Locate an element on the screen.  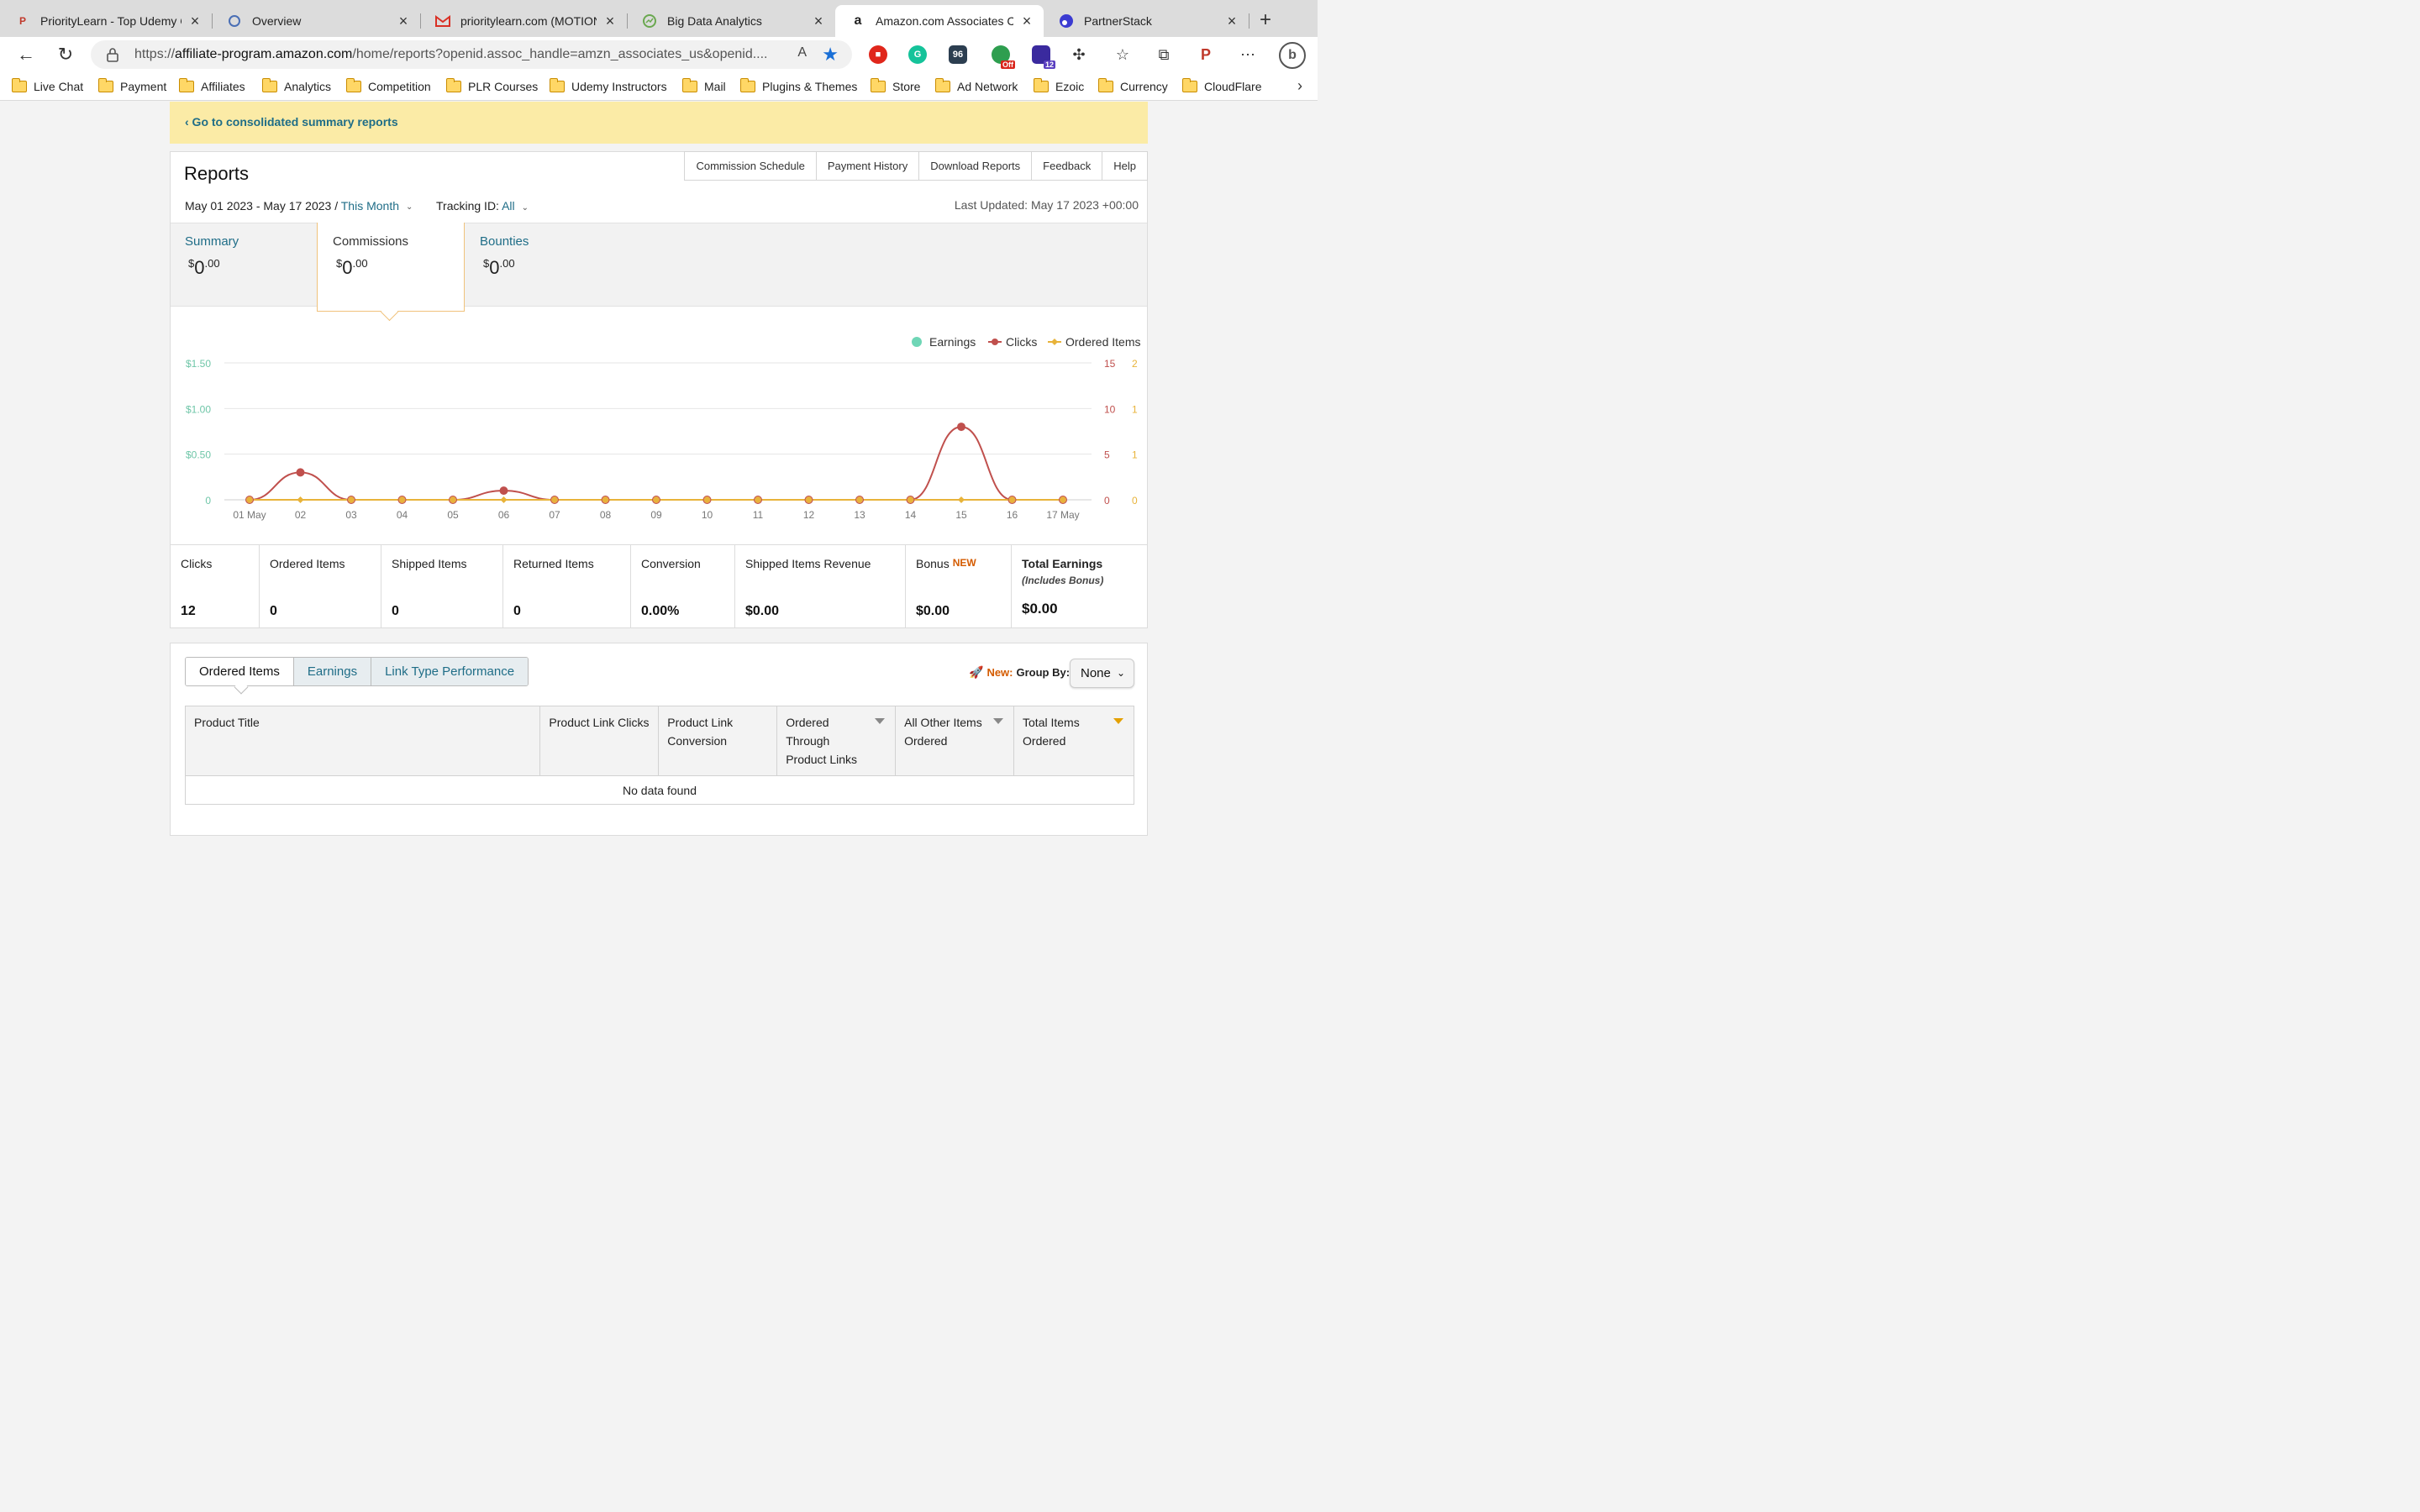
commission-schedule-link: Commission Schedule is located at coordinates (750, 166).